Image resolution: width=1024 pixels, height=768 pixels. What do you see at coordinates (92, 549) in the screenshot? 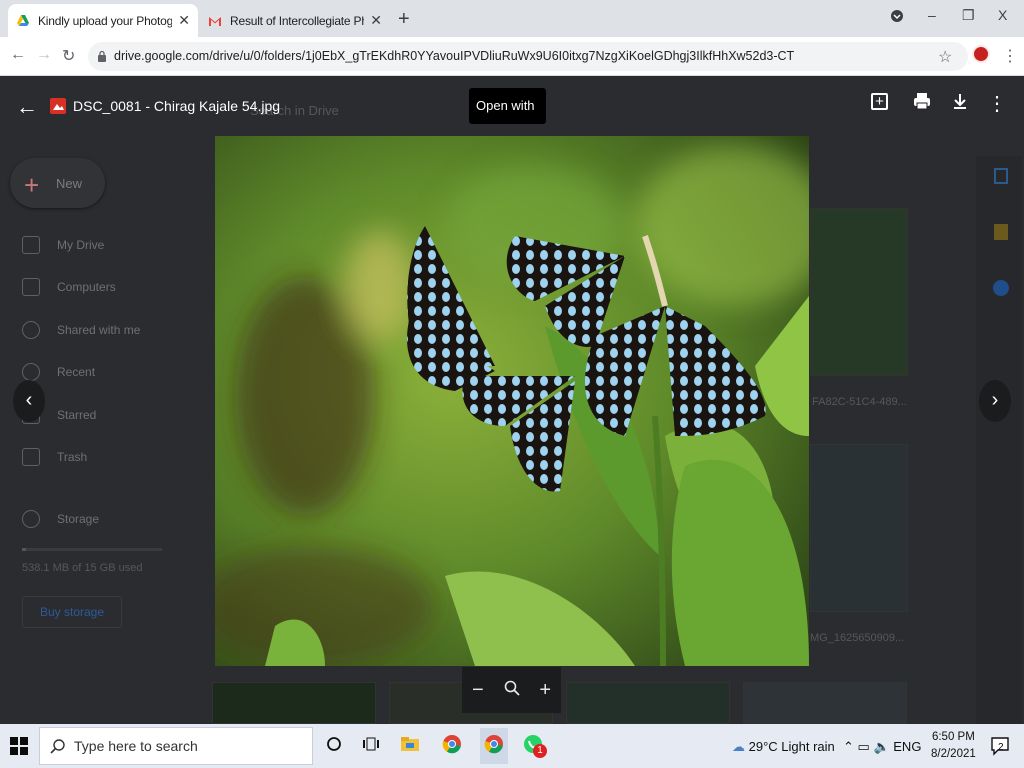
I see `storage-bar` at bounding box center [92, 549].